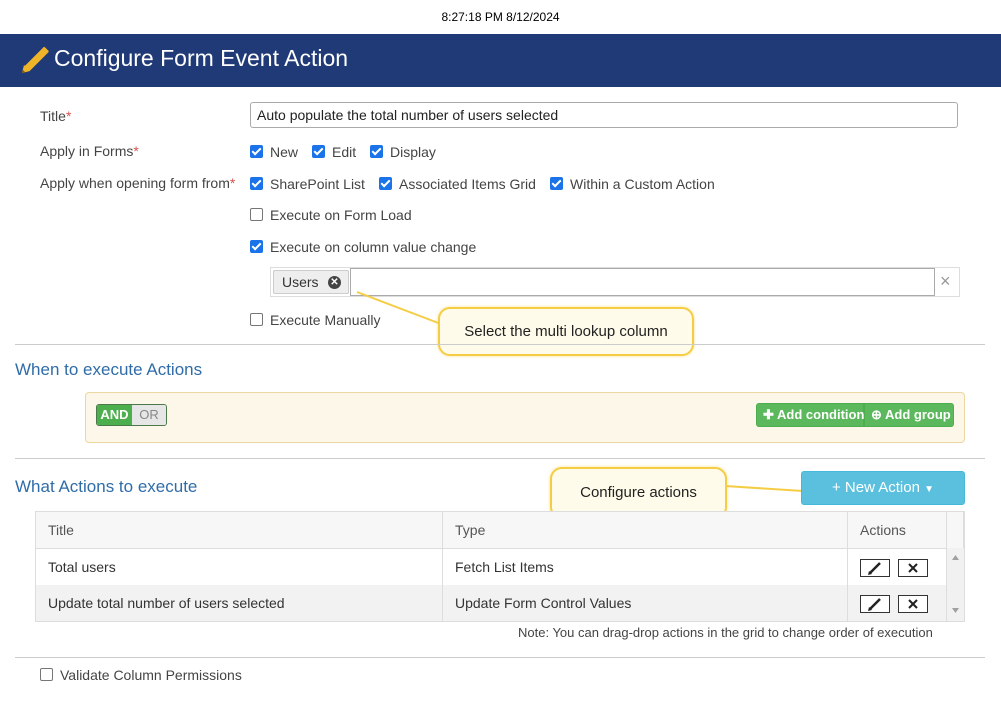 This screenshot has height=718, width=1001. I want to click on display-form-label: Display, so click(413, 152).